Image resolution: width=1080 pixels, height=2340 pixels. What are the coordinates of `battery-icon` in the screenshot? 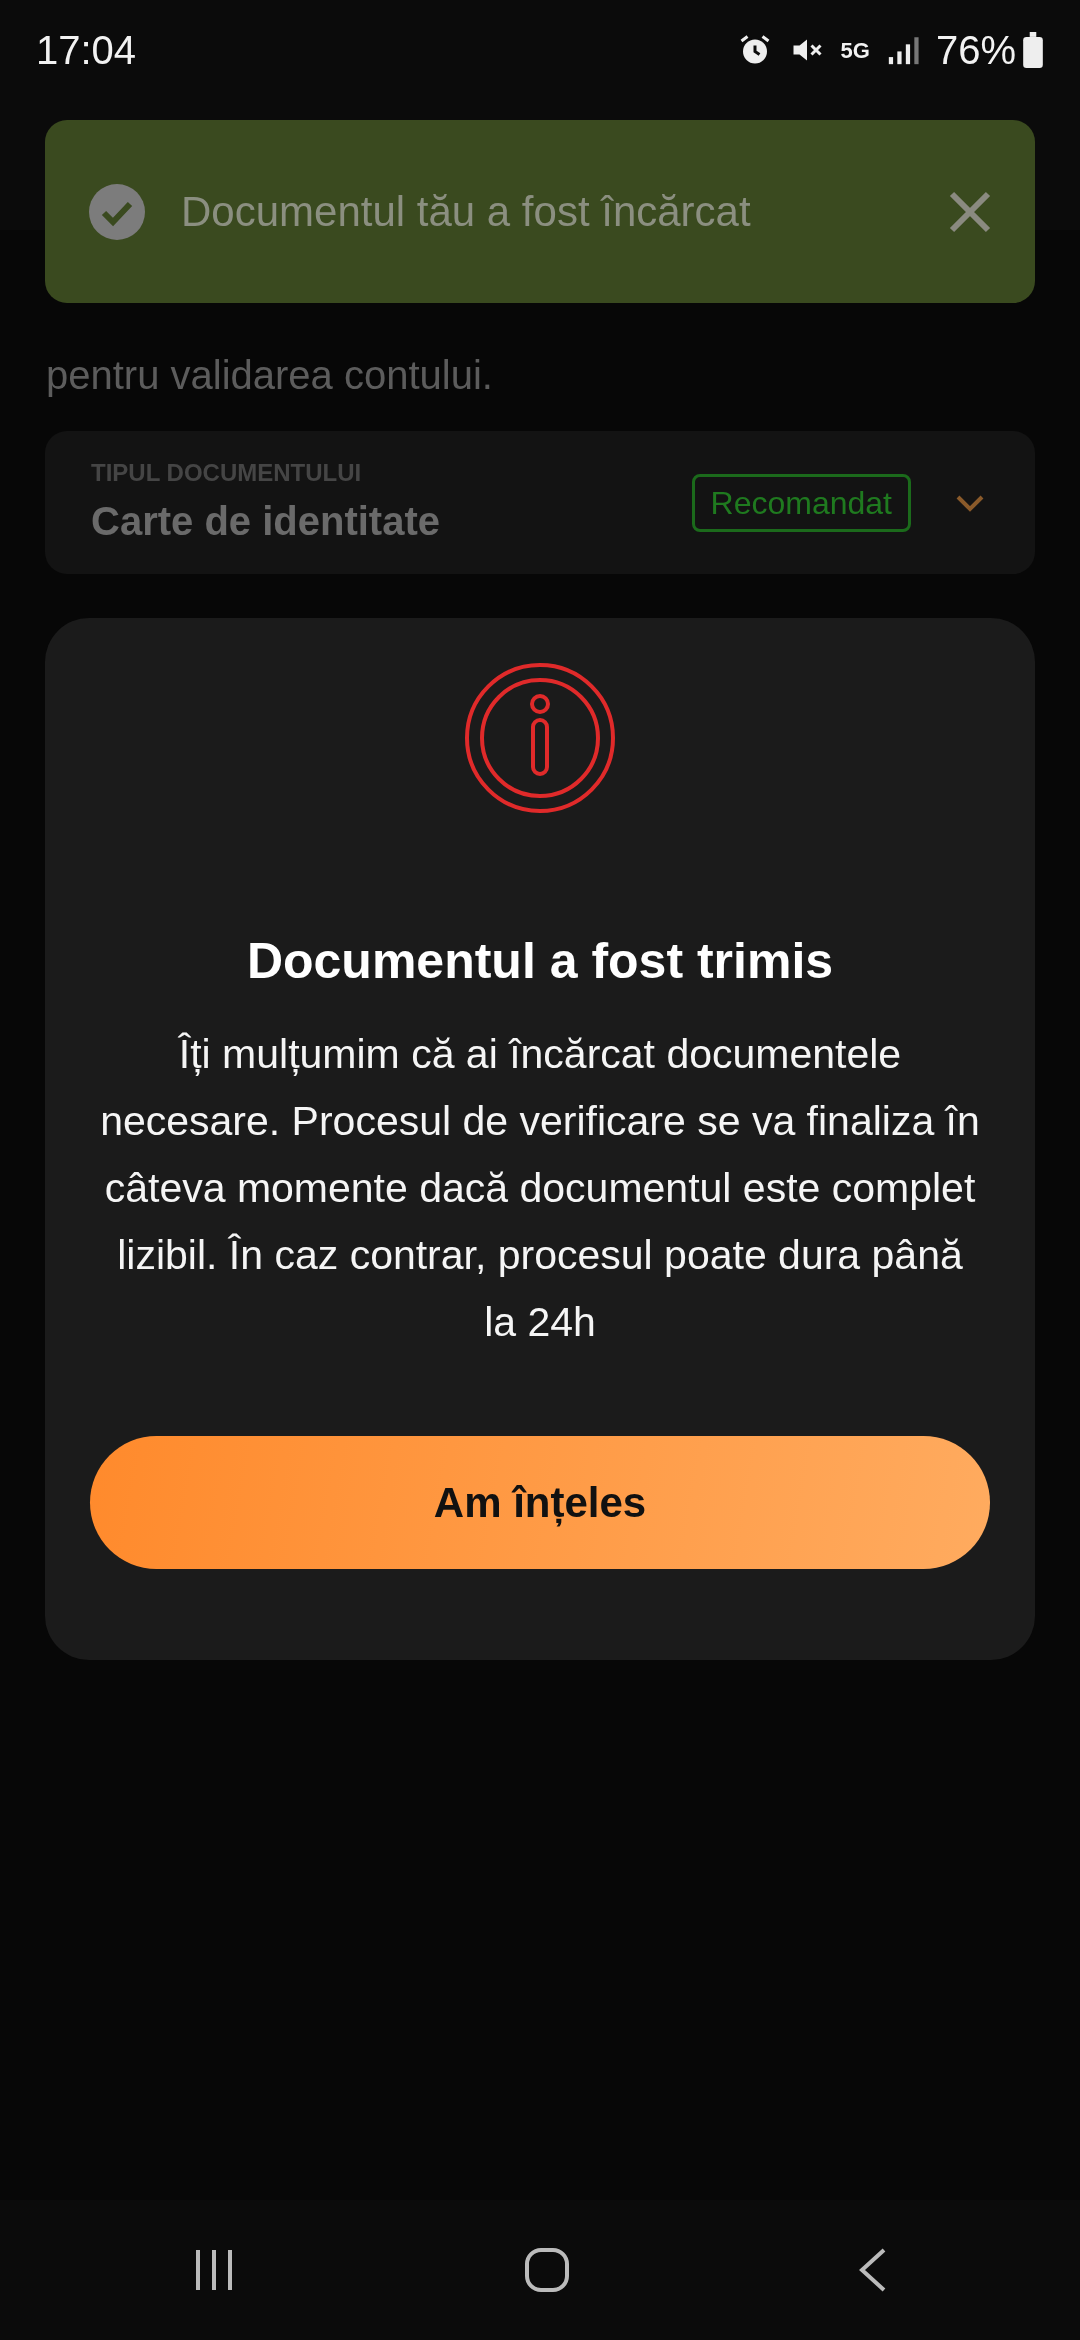 It's located at (1033, 50).